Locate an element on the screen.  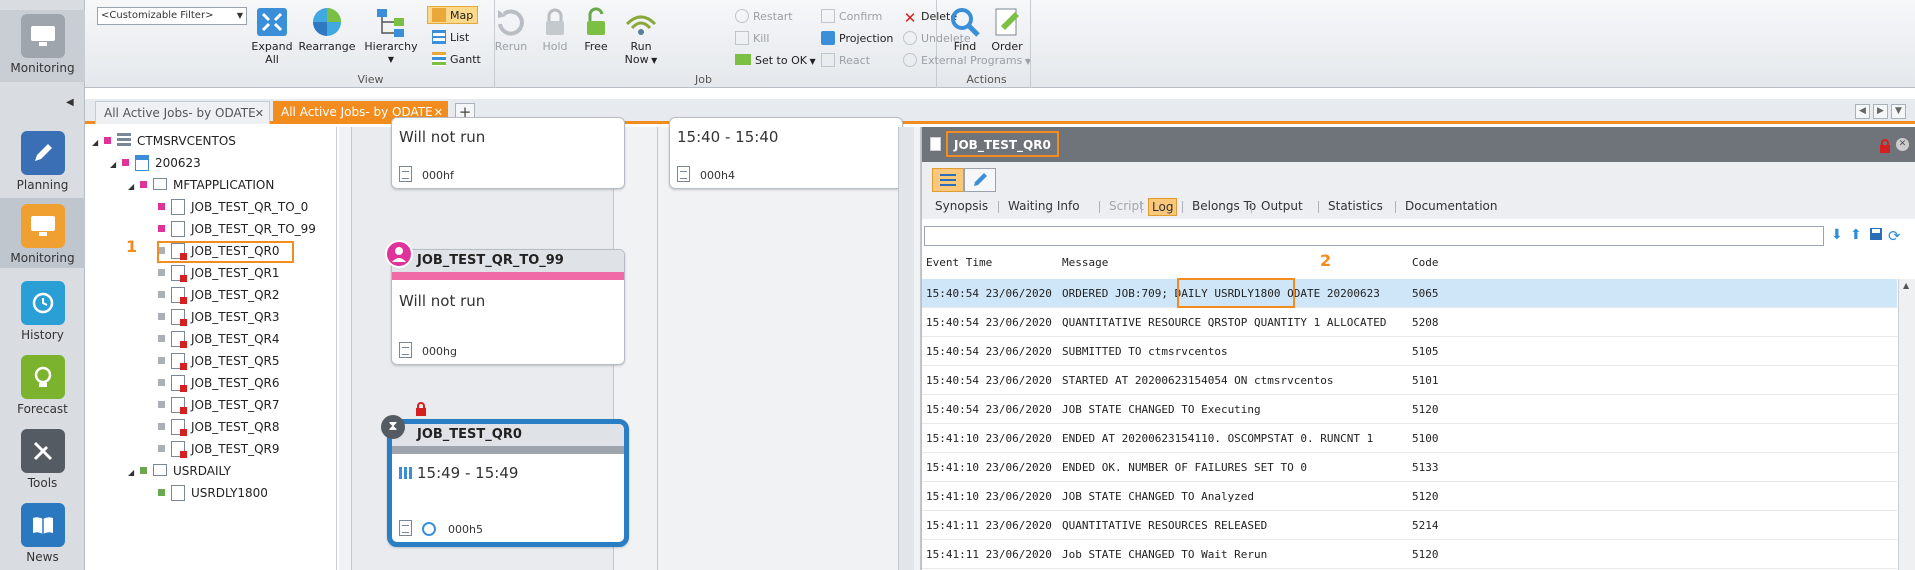
order-button: Order is located at coordinates (1007, 29).